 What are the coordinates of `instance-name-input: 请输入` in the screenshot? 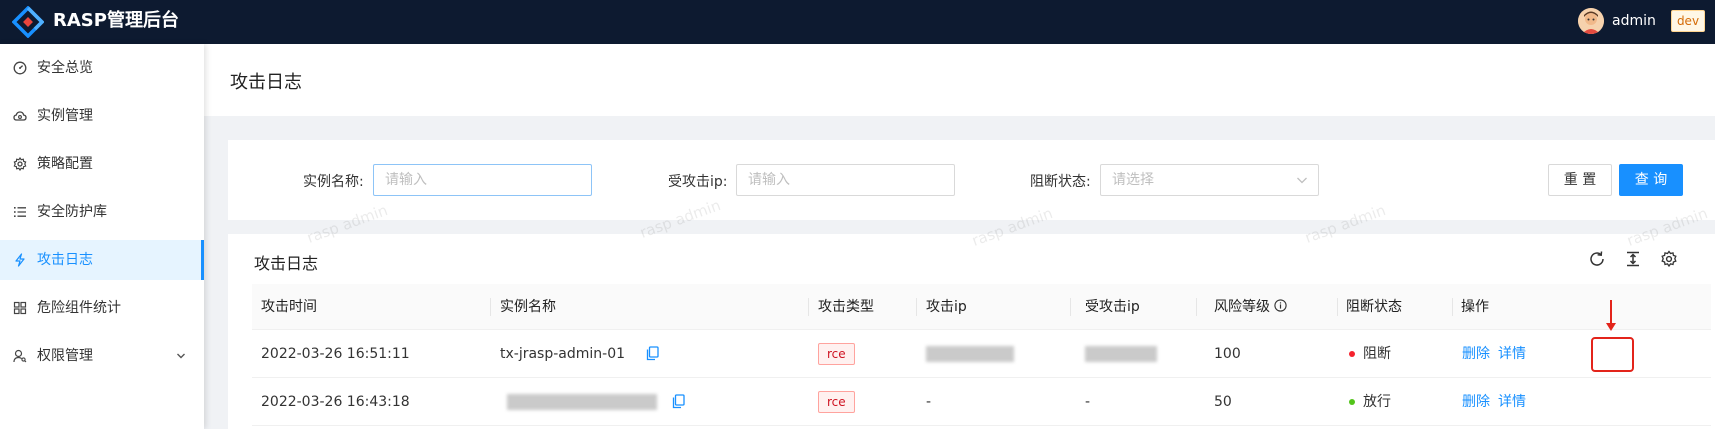 It's located at (482, 180).